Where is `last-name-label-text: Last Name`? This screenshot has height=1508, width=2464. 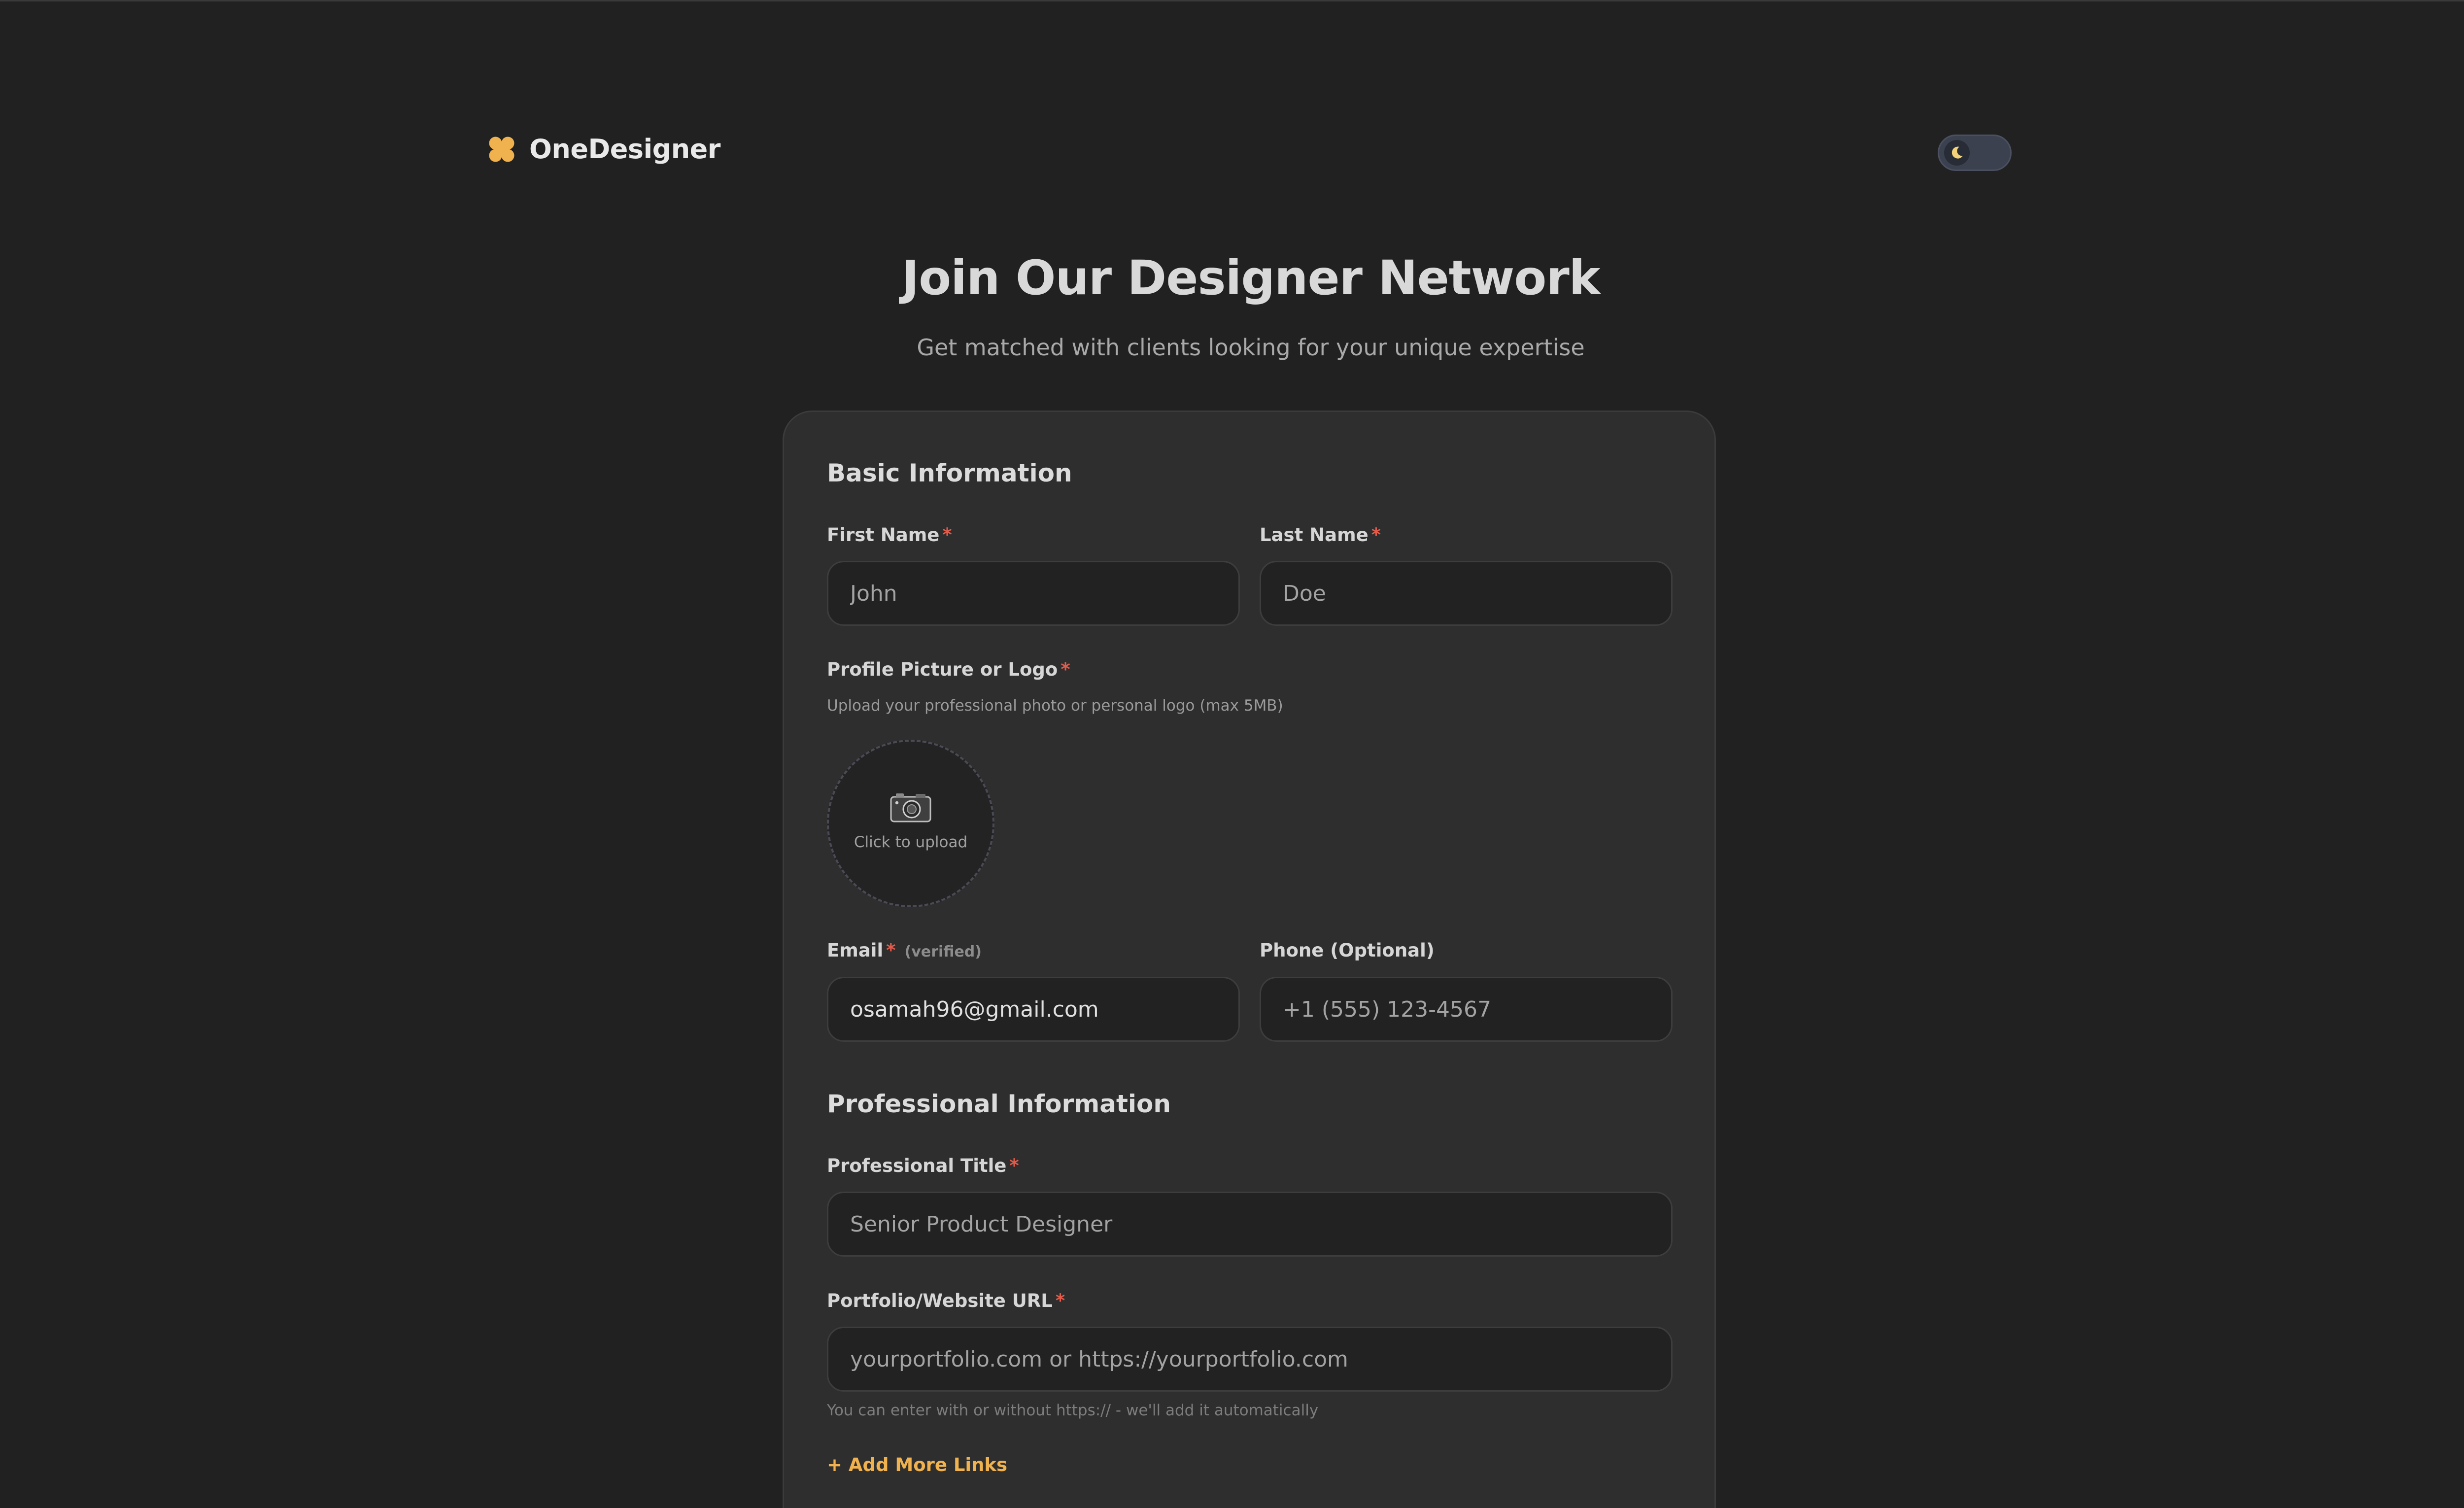 last-name-label-text: Last Name is located at coordinates (1314, 535).